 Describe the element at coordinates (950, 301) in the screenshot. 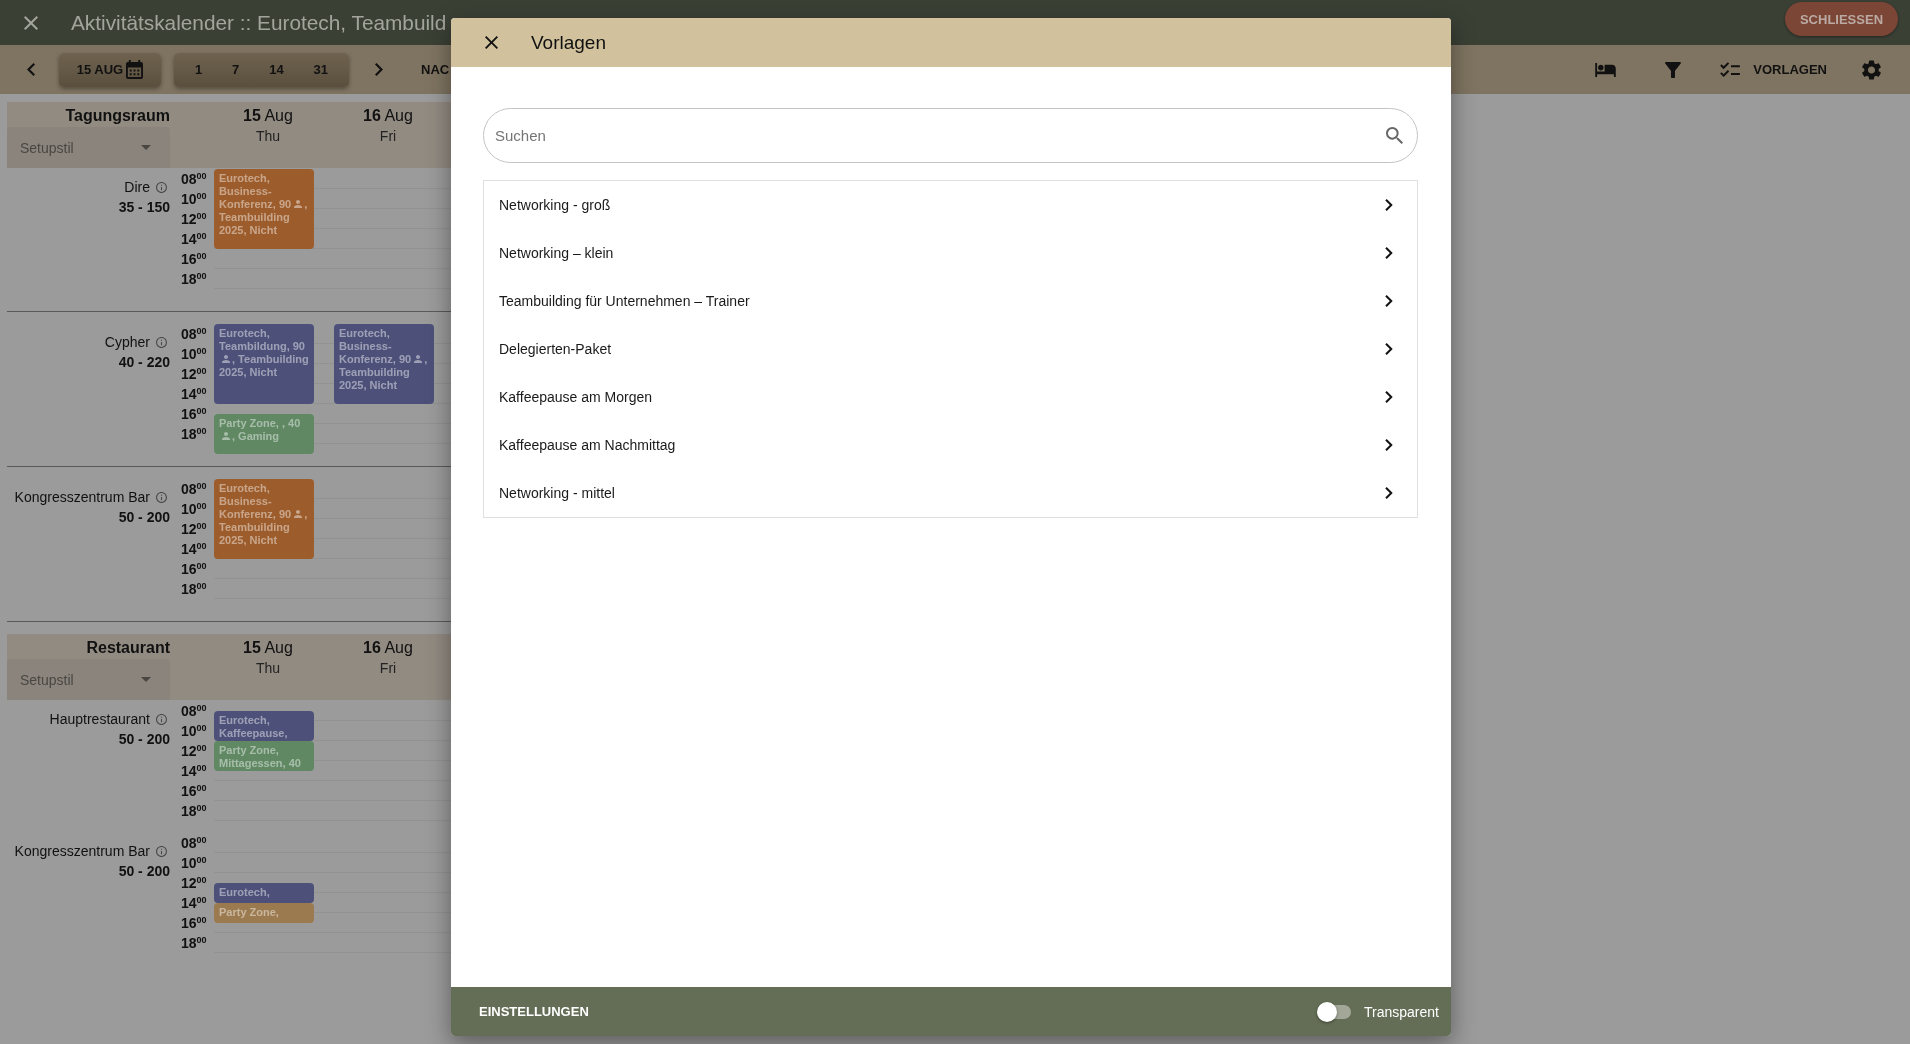

I see `template-item: Teambuilding für Unternehmen – Trainer` at that location.